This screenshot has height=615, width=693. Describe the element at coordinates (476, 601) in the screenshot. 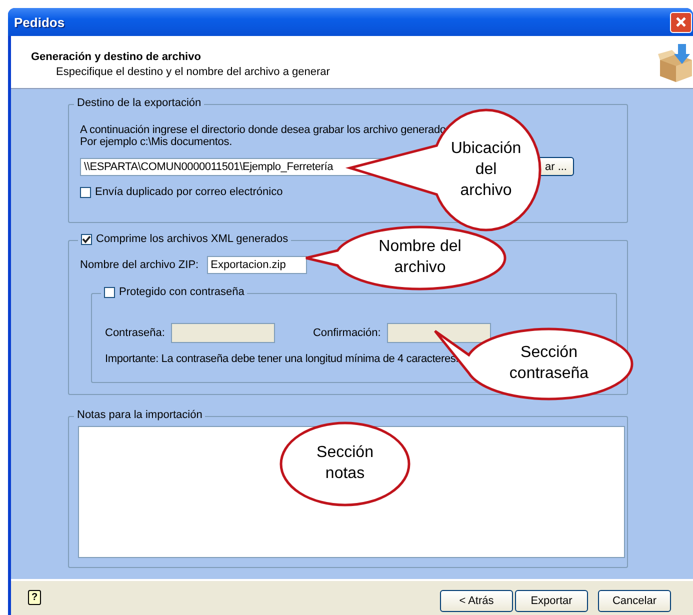

I see `footer-button: < Atrás` at that location.